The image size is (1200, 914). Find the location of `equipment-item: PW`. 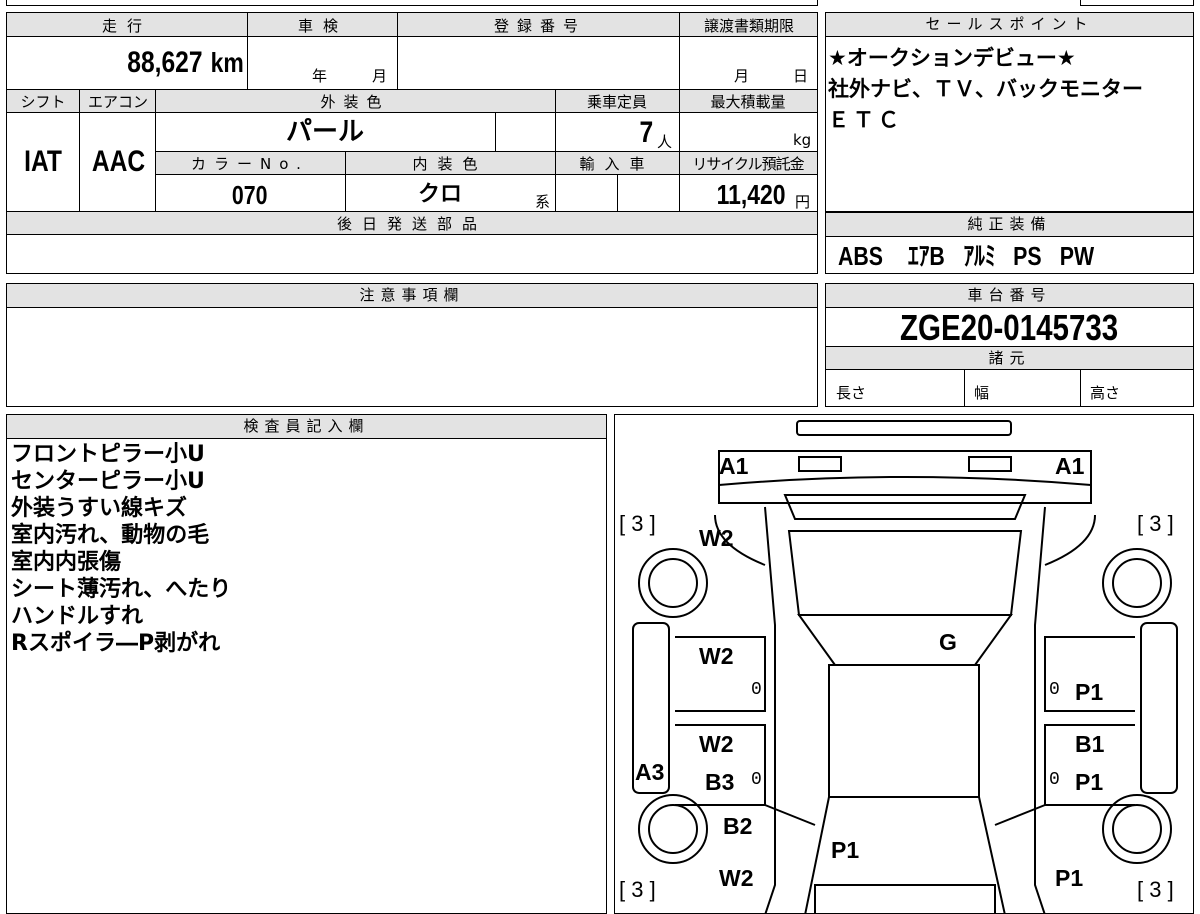

equipment-item: PW is located at coordinates (1076, 256).